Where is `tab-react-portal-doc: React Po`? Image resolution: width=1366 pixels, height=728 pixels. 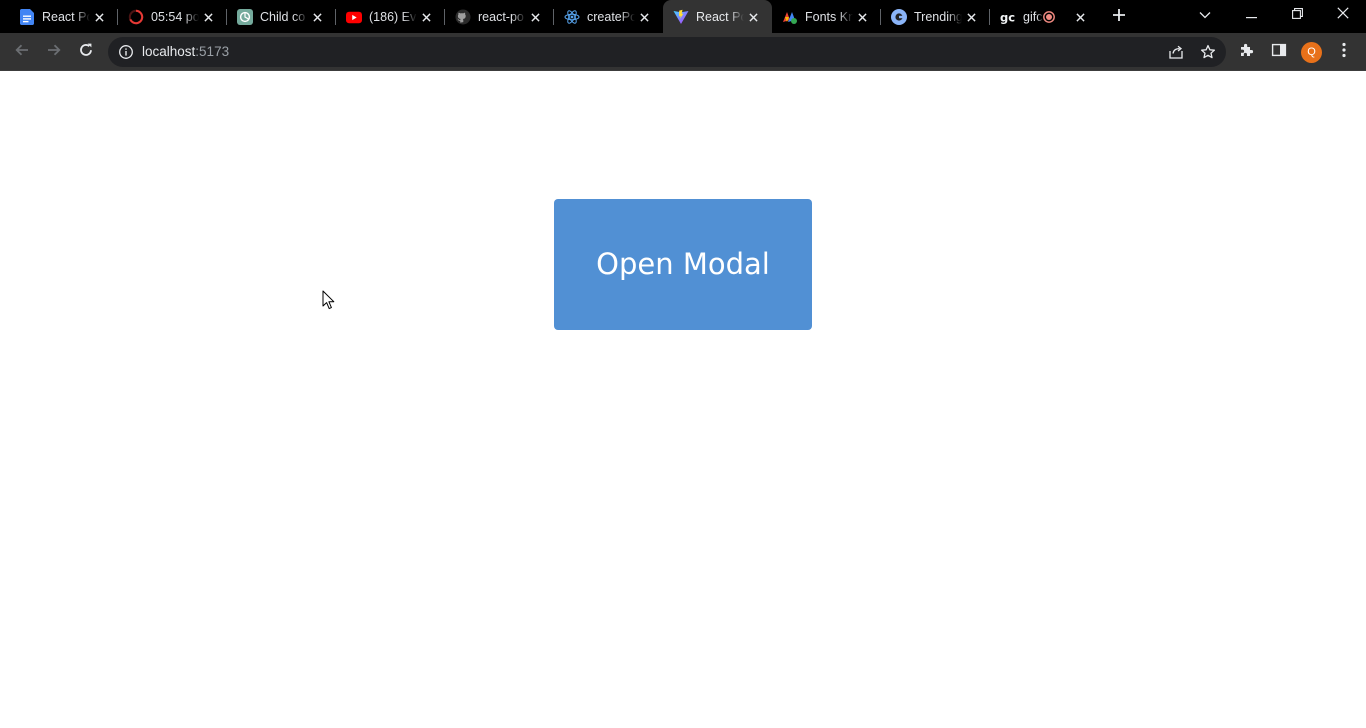 tab-react-portal-doc: React Po is located at coordinates (63, 16).